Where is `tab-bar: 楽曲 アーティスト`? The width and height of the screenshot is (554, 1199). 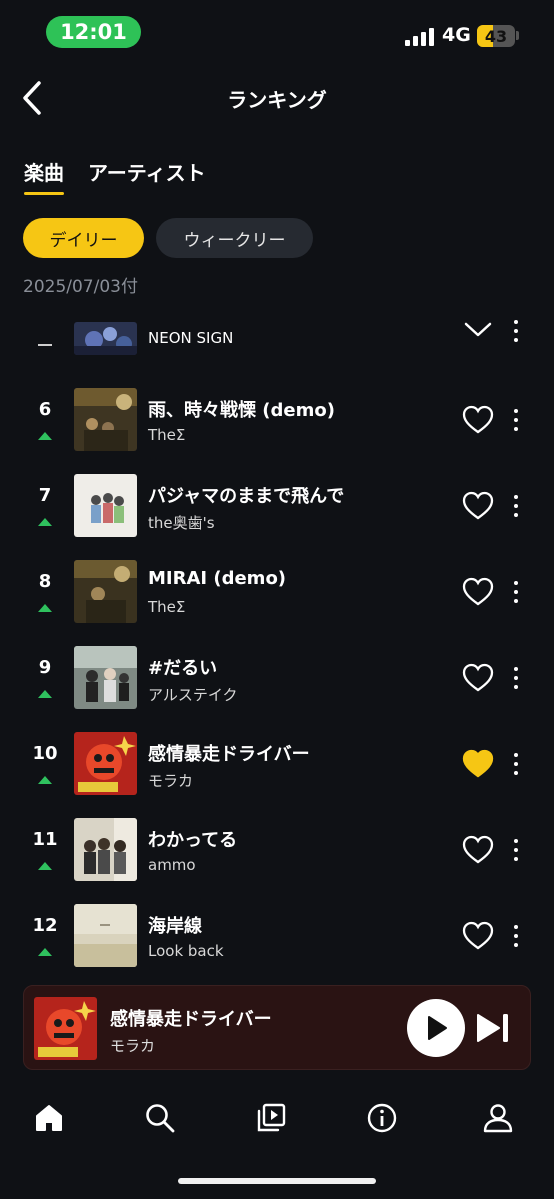
tab-bar: 楽曲 アーティスト is located at coordinates (115, 176).